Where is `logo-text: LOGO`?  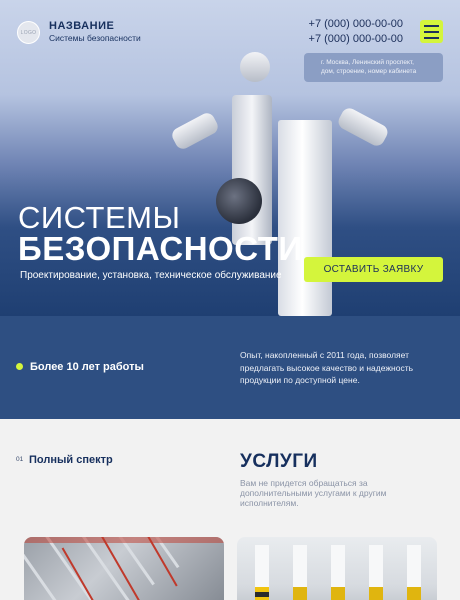 logo-text: LOGO is located at coordinates (28, 32).